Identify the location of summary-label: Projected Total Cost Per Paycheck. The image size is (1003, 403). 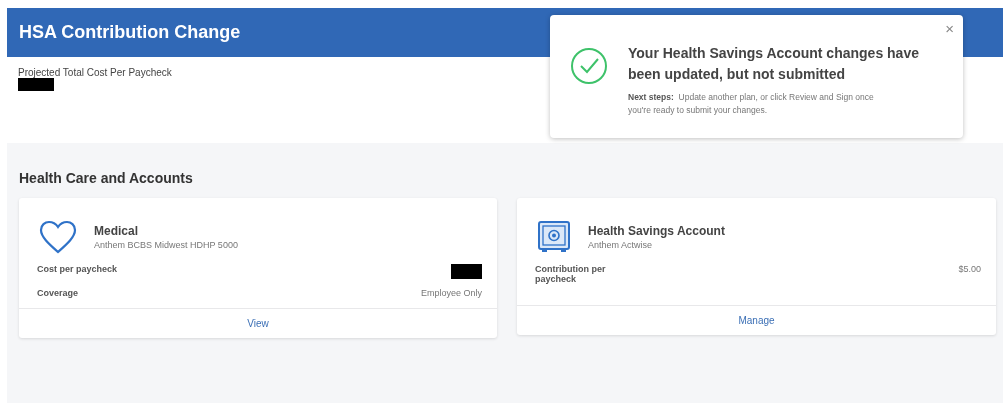
(95, 72).